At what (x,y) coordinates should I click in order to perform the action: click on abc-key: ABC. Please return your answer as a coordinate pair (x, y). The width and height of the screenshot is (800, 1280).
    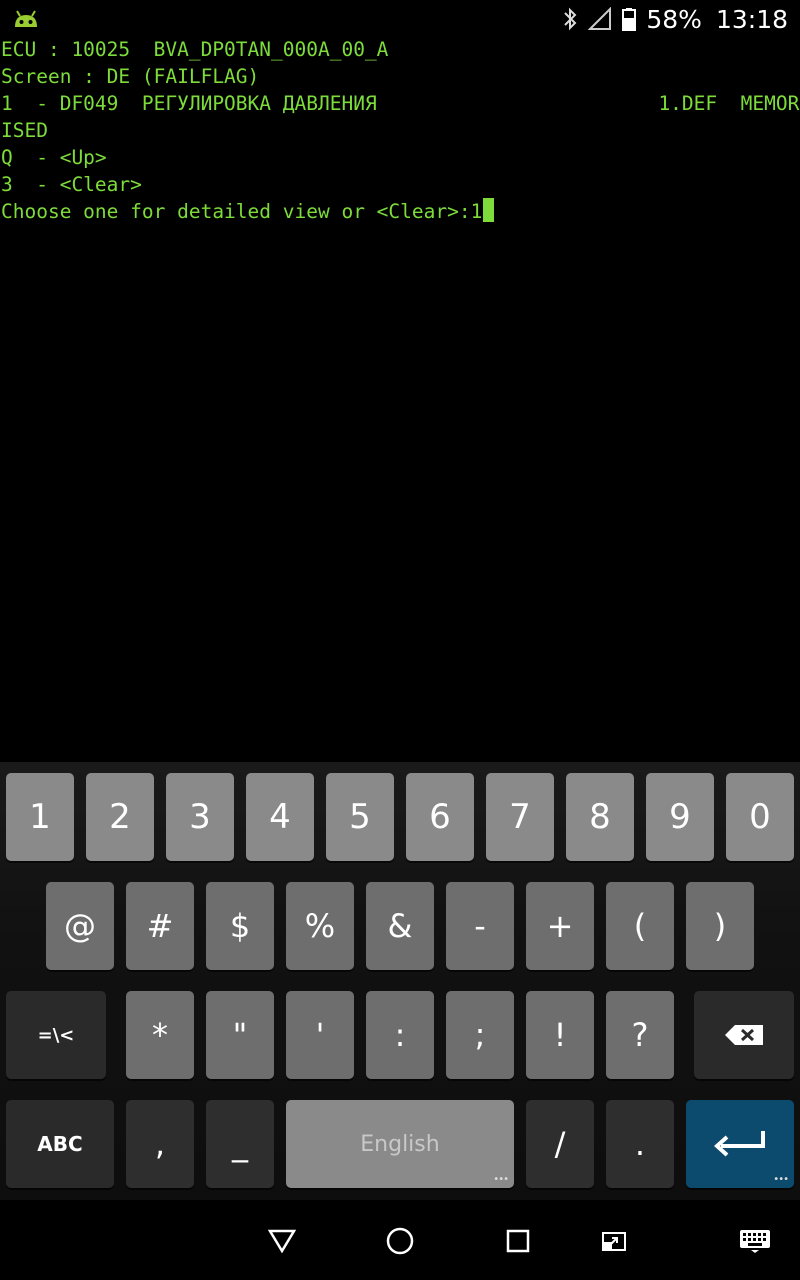
    Looking at the image, I should click on (60, 1144).